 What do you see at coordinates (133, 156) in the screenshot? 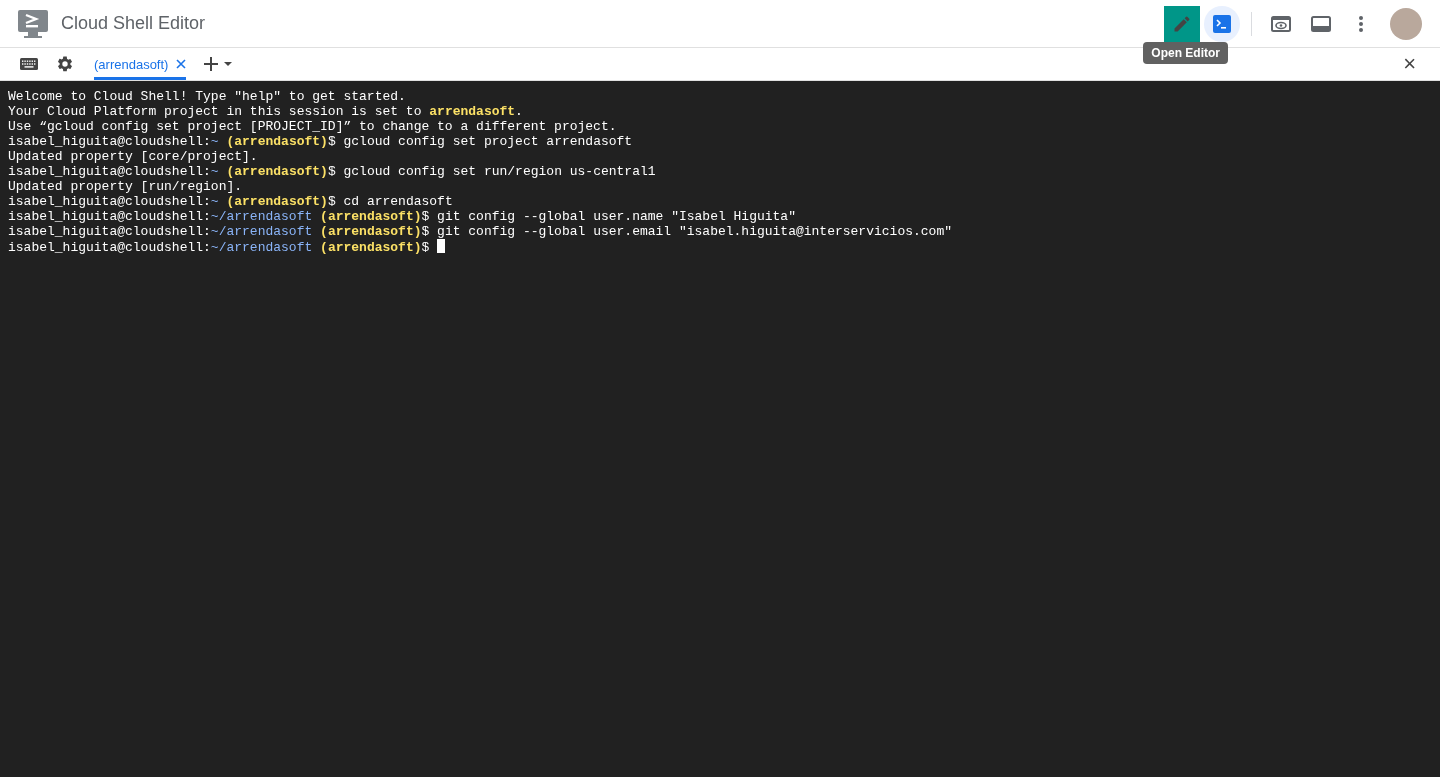
I see `terminal-line: Updated property [core/project].` at bounding box center [133, 156].